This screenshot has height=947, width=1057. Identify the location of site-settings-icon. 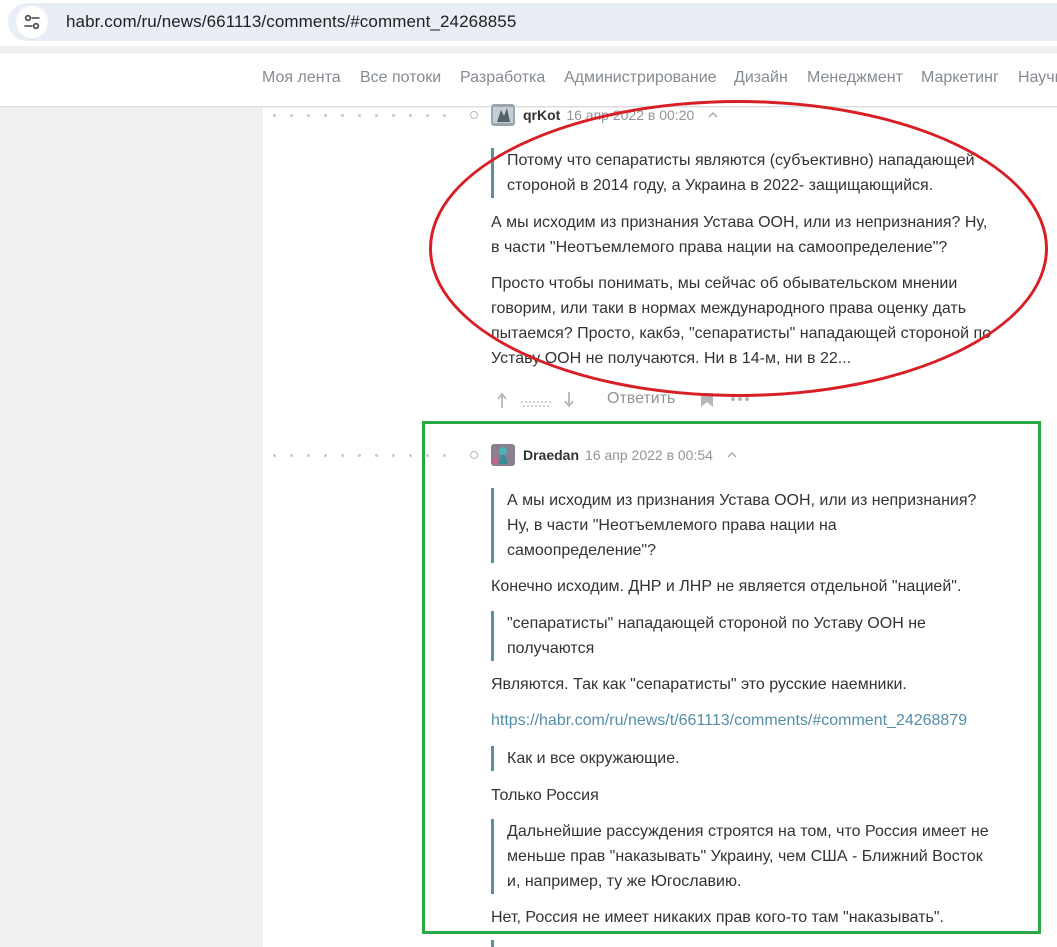
(32, 22).